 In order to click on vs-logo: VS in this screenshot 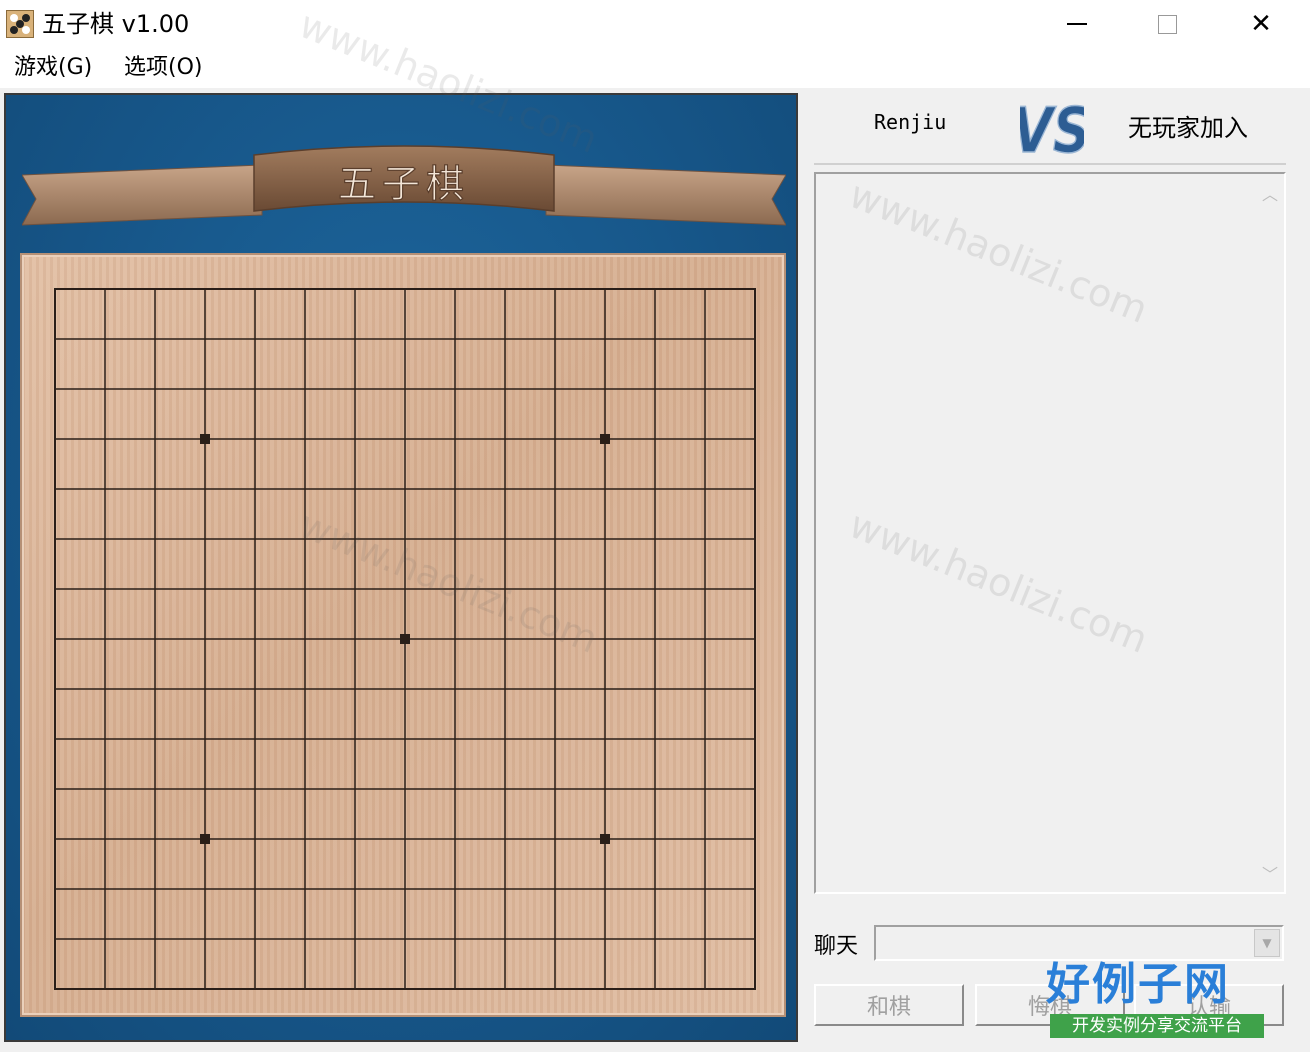, I will do `click(1052, 129)`.